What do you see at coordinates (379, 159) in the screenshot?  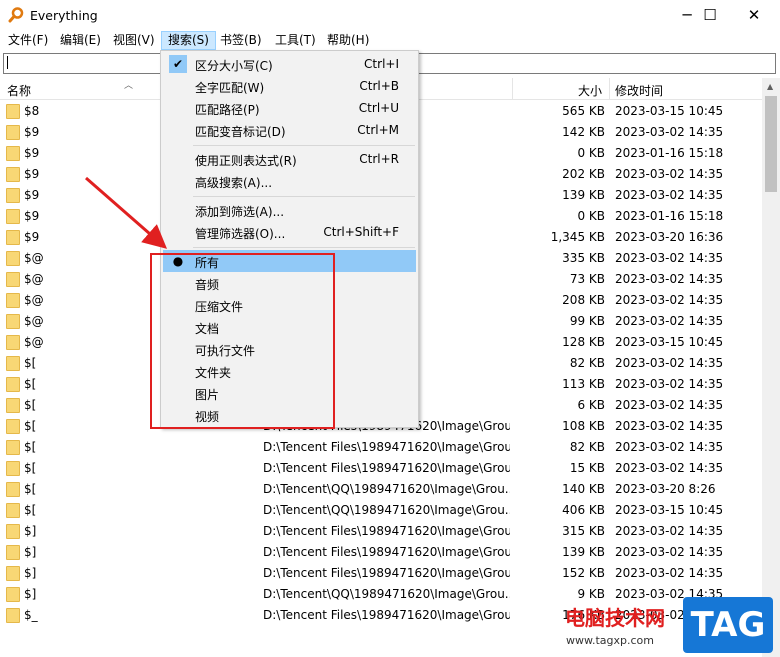 I see `menu-item-shortcut: Ctrl+R` at bounding box center [379, 159].